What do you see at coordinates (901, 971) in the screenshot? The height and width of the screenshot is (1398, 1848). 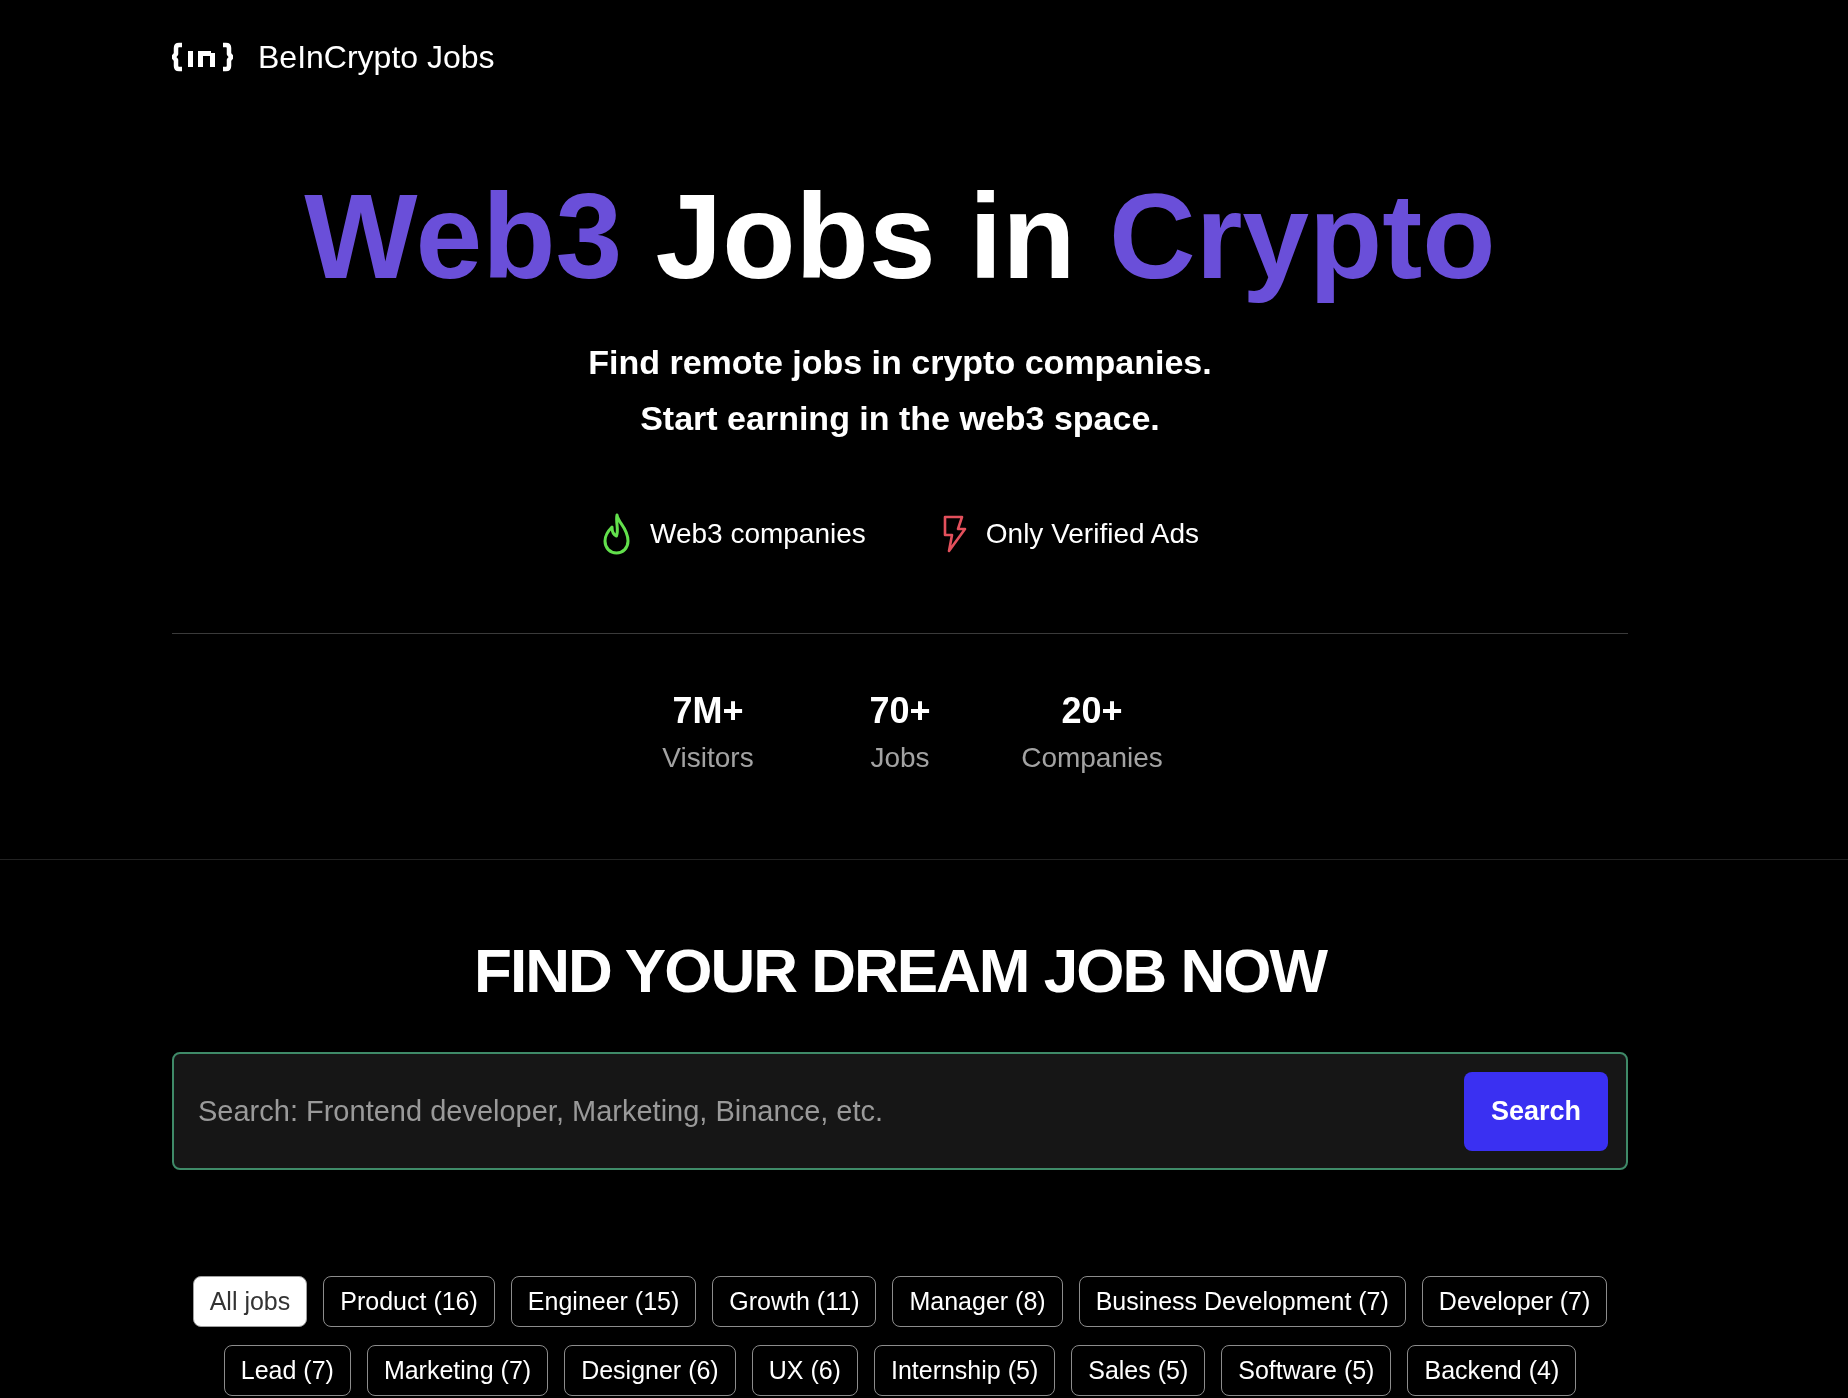 I see `section-heading: FIND YOUR DREAM JOB NOW` at bounding box center [901, 971].